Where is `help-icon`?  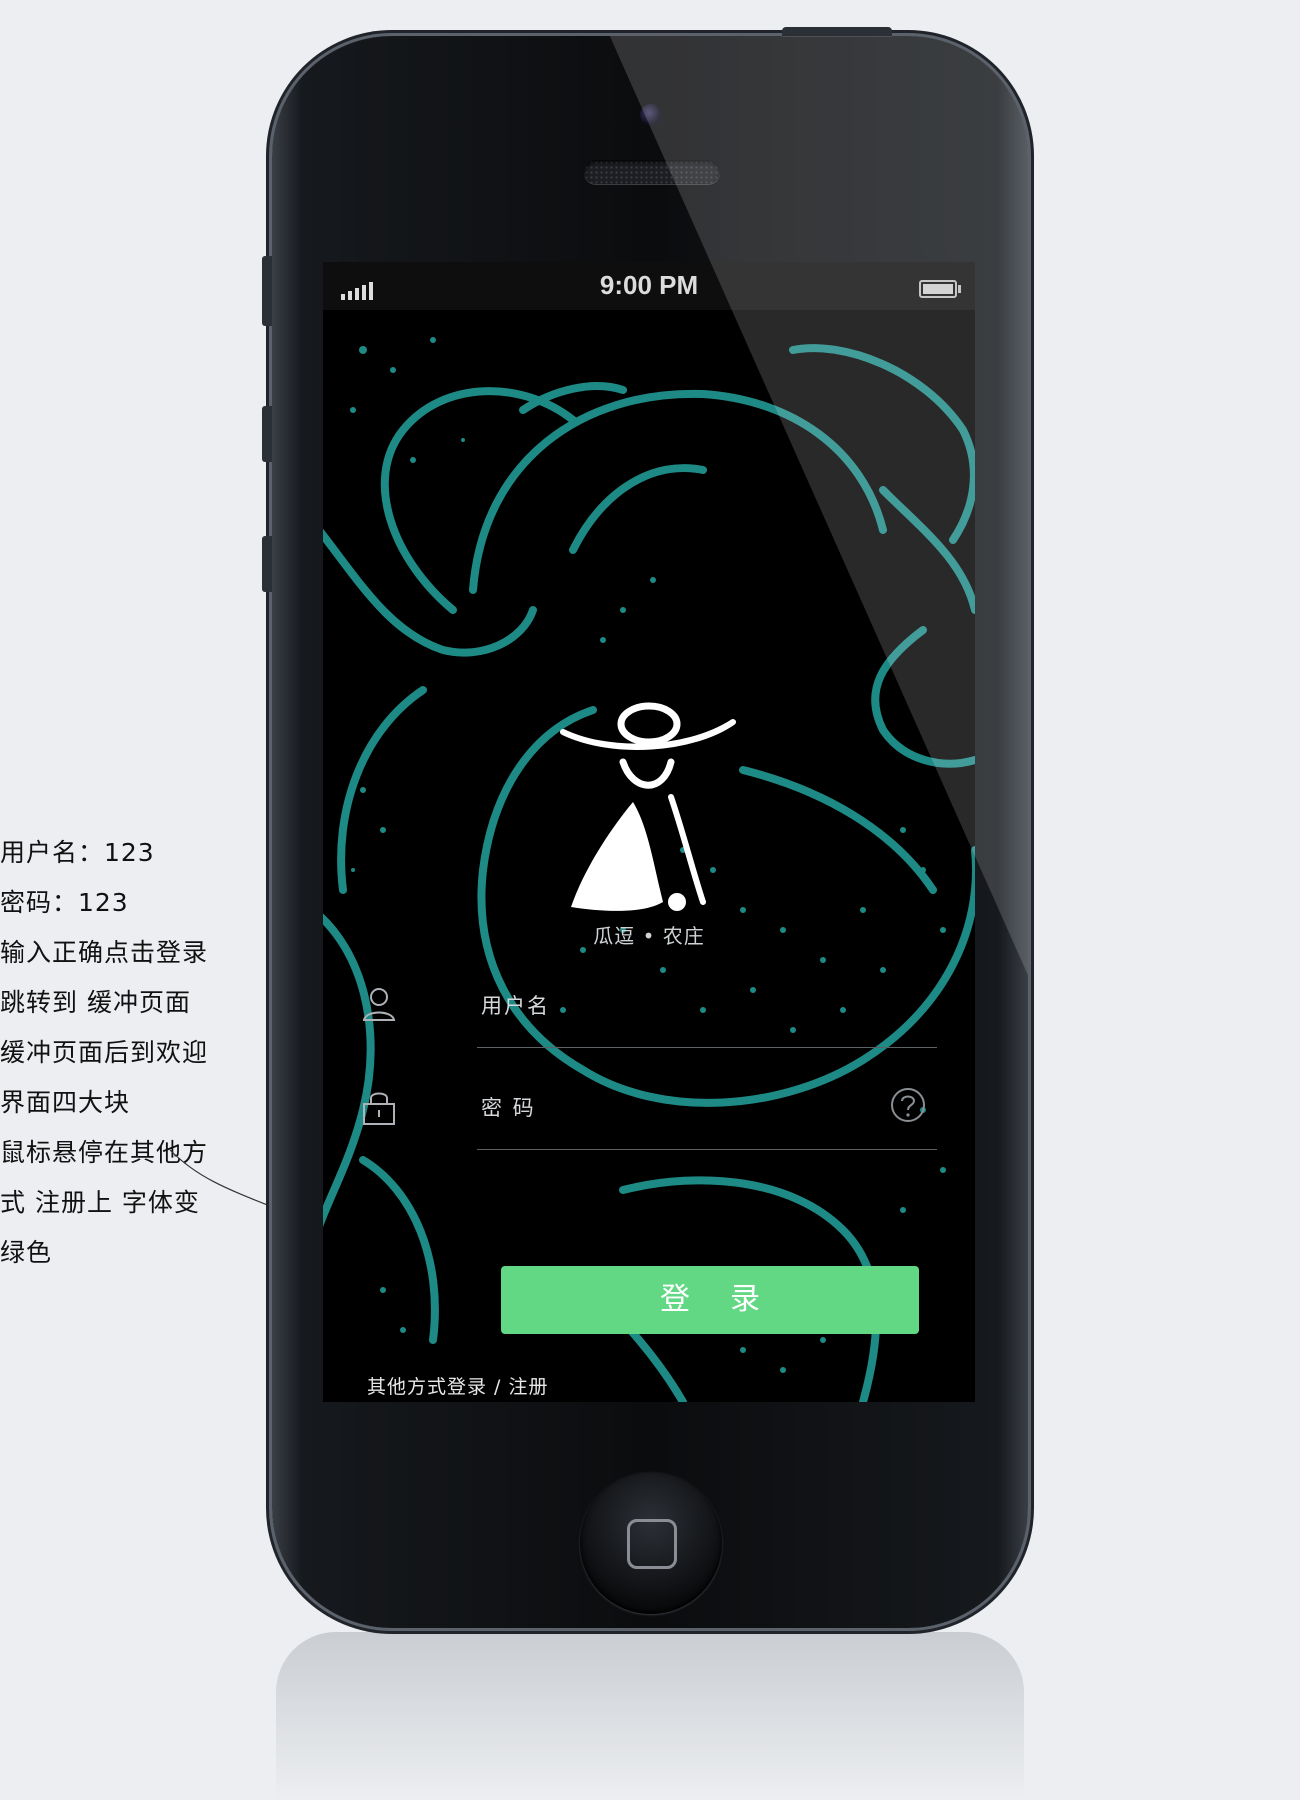
help-icon is located at coordinates (908, 1105).